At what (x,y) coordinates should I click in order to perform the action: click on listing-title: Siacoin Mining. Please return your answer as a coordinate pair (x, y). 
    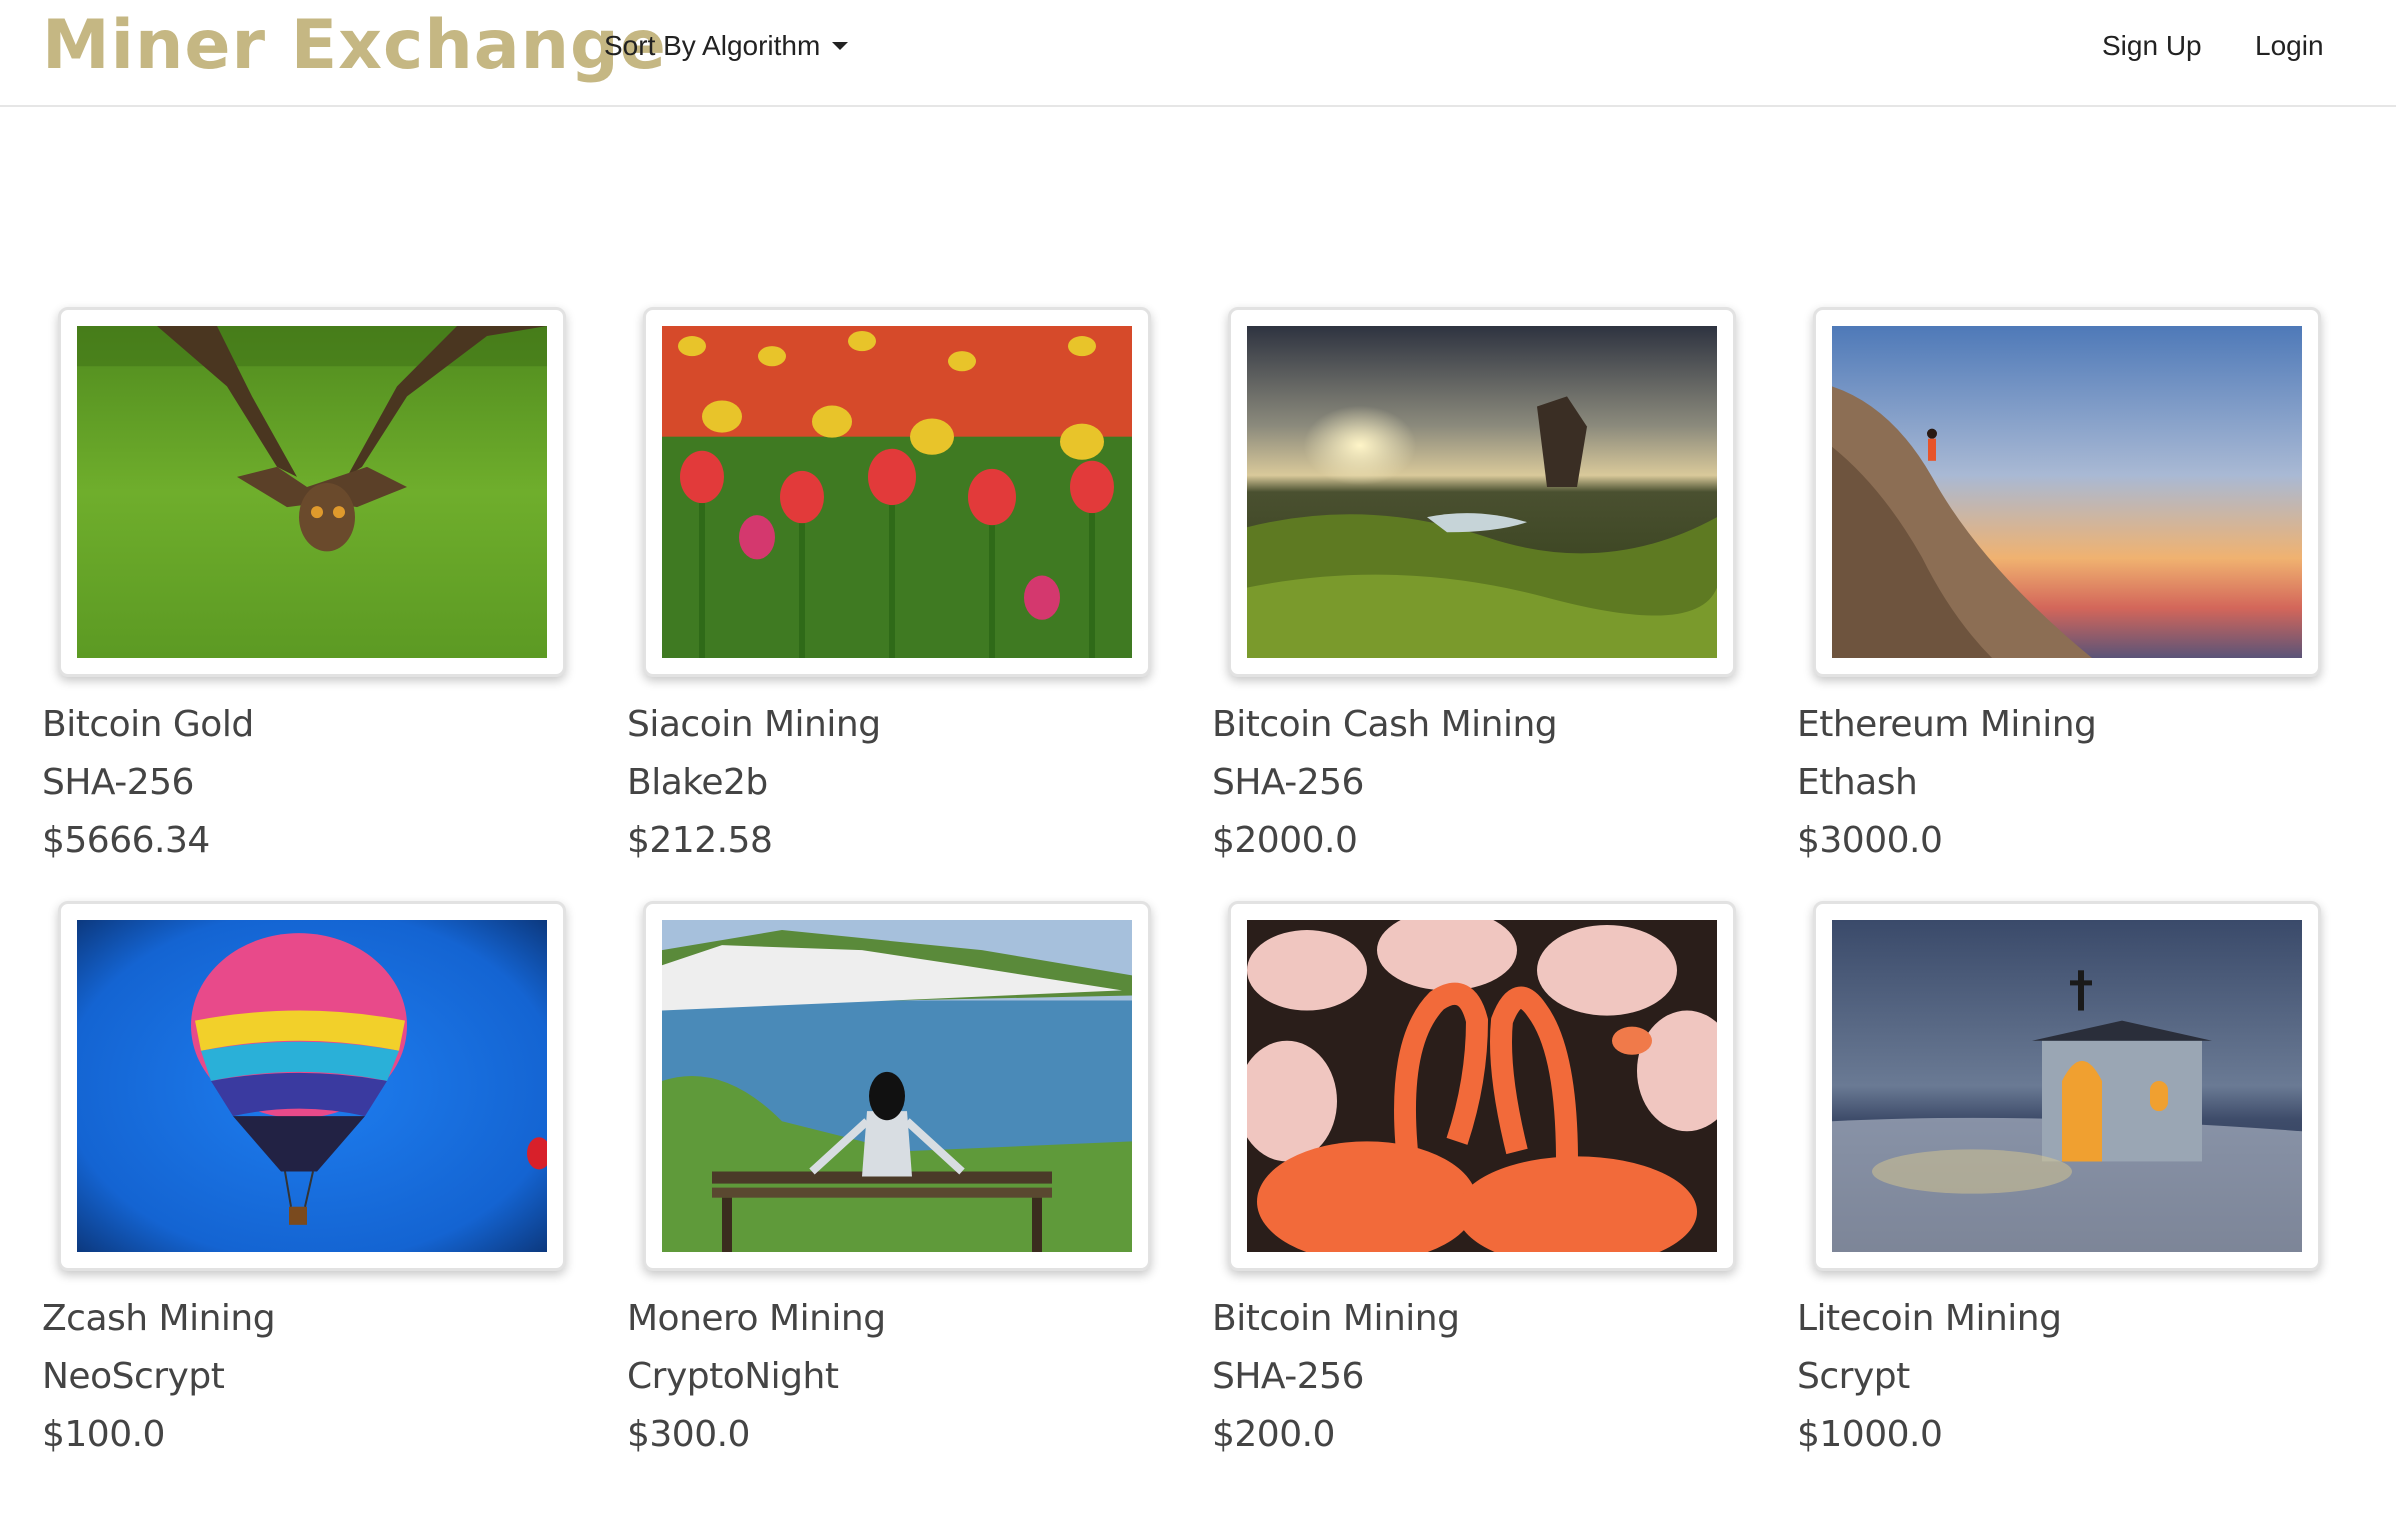
    Looking at the image, I should click on (754, 725).